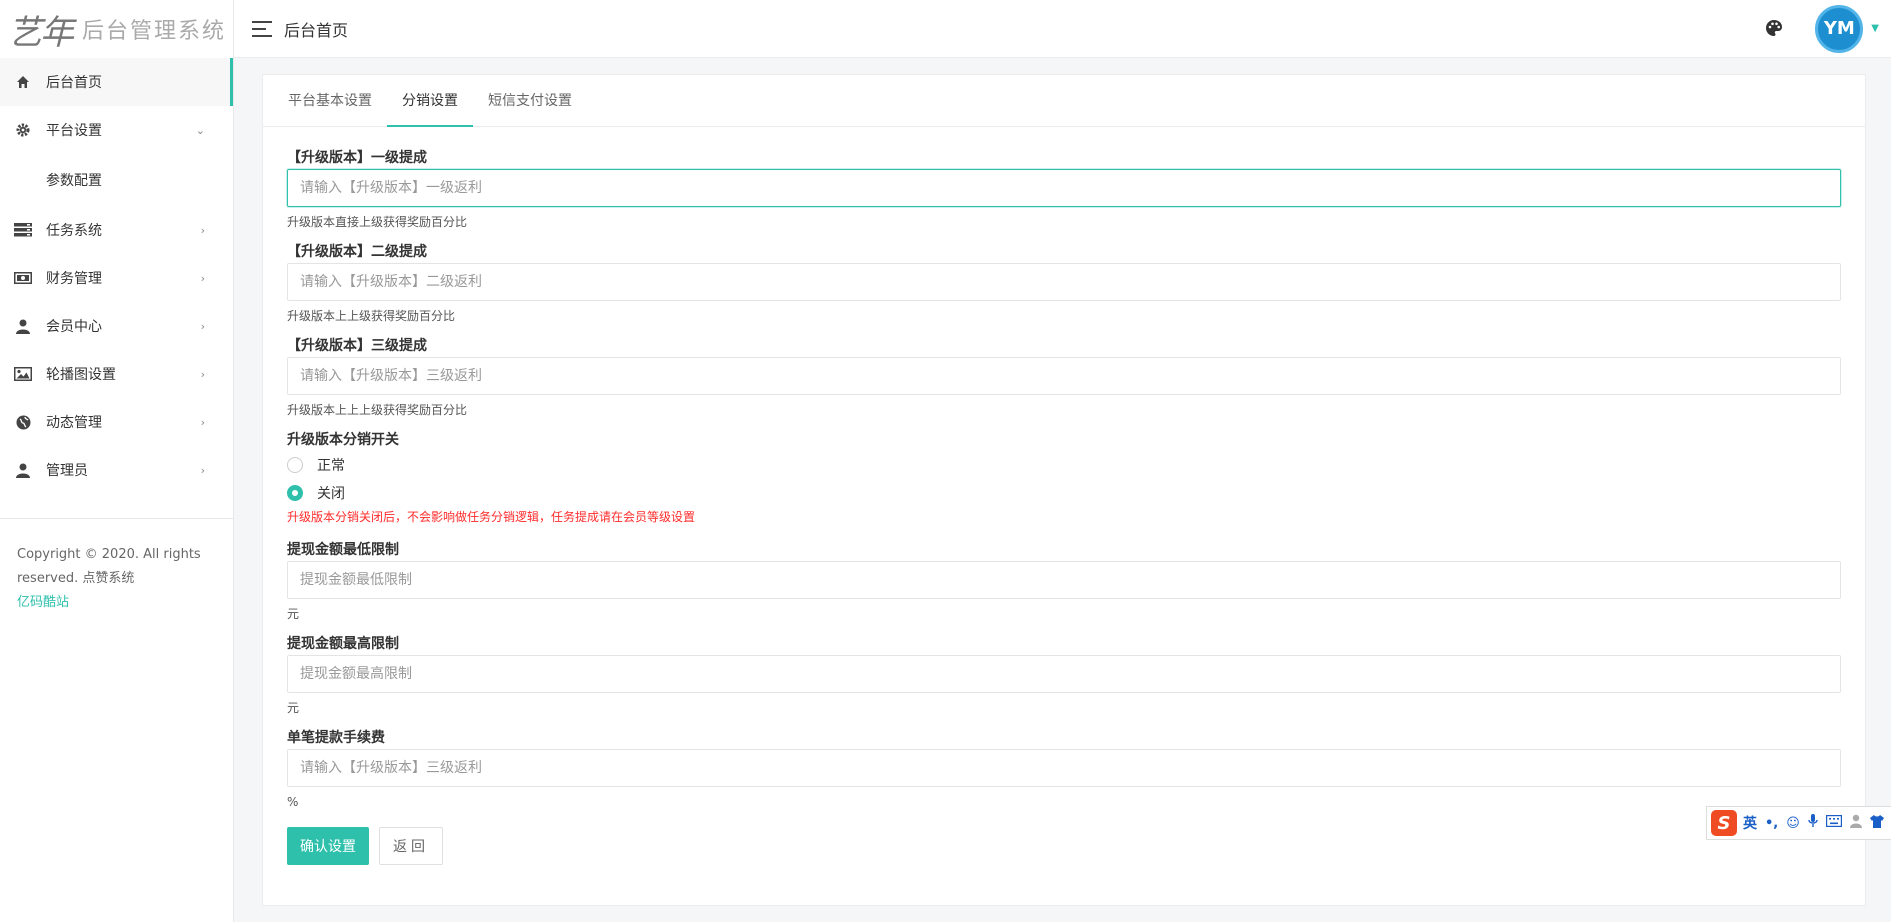 The image size is (1891, 922). I want to click on withdraw-max-field: 提现金额最高限制 元, so click(1064, 676).